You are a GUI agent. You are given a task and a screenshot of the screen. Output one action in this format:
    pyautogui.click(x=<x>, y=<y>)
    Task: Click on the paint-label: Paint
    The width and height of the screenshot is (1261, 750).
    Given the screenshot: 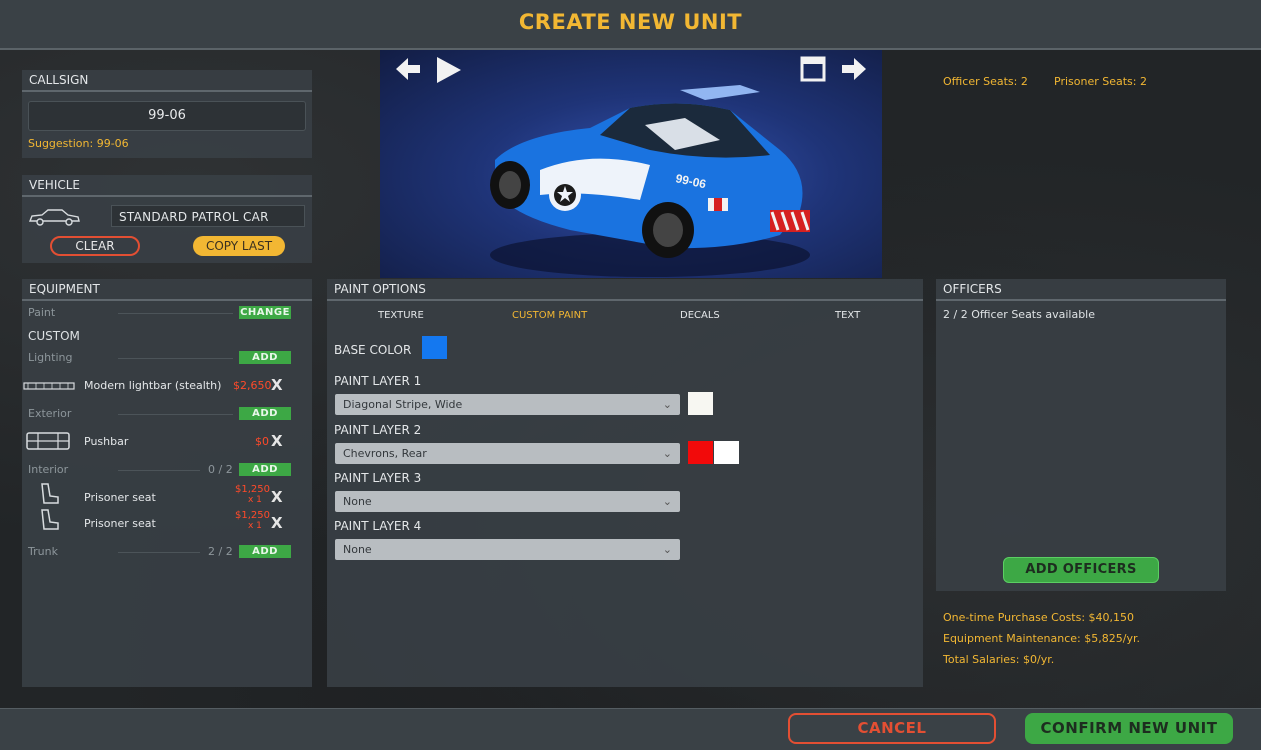 What is the action you would take?
    pyautogui.click(x=42, y=312)
    